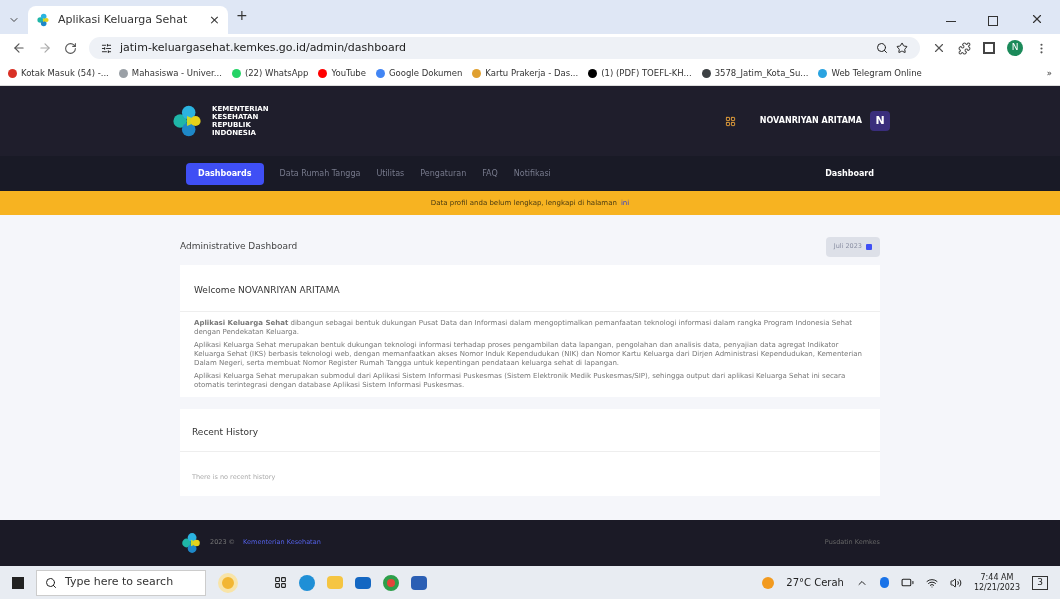 The width and height of the screenshot is (1060, 599). I want to click on restore-icon, so click(993, 21).